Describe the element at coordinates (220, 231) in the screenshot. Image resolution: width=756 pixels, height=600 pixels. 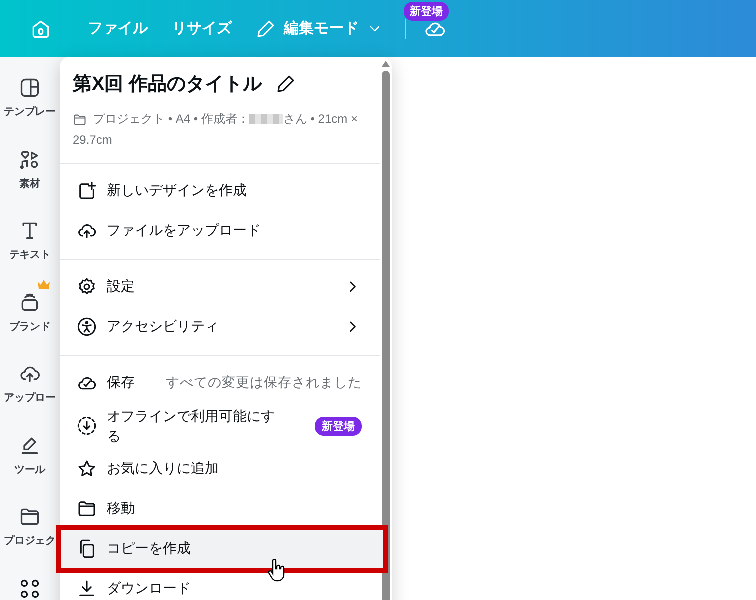
I see `menu-item: ファイルをアップロード` at that location.